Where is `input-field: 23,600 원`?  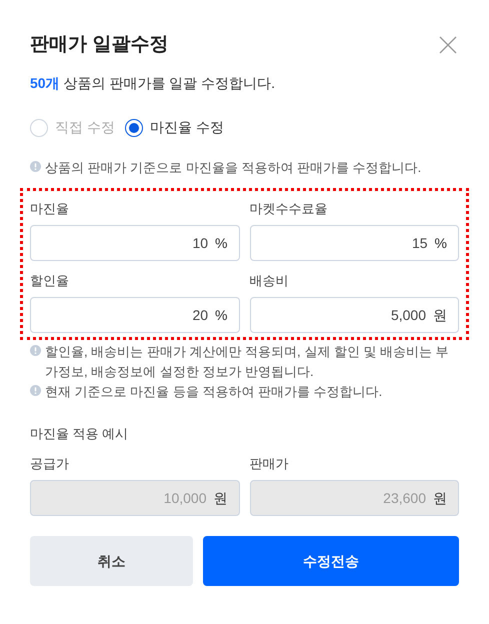 input-field: 23,600 원 is located at coordinates (354, 498).